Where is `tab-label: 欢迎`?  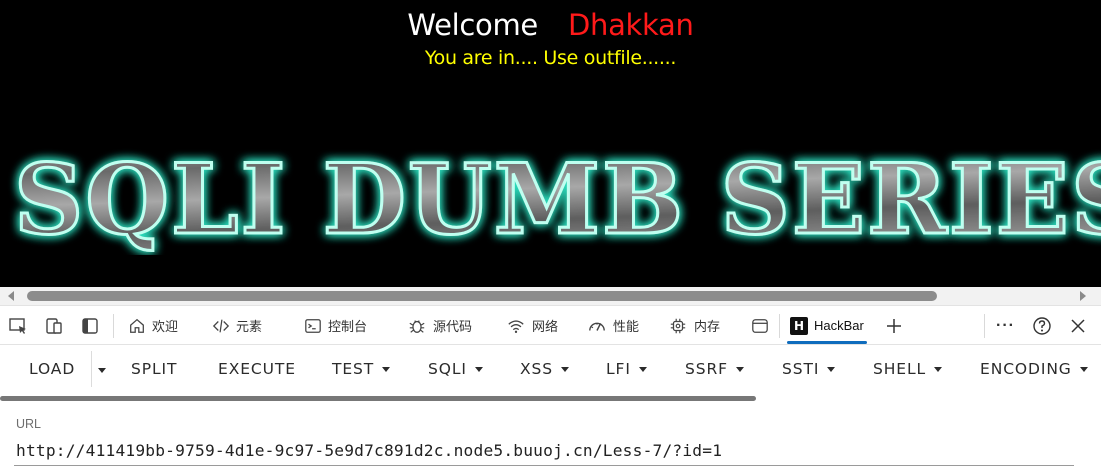 tab-label: 欢迎 is located at coordinates (165, 326).